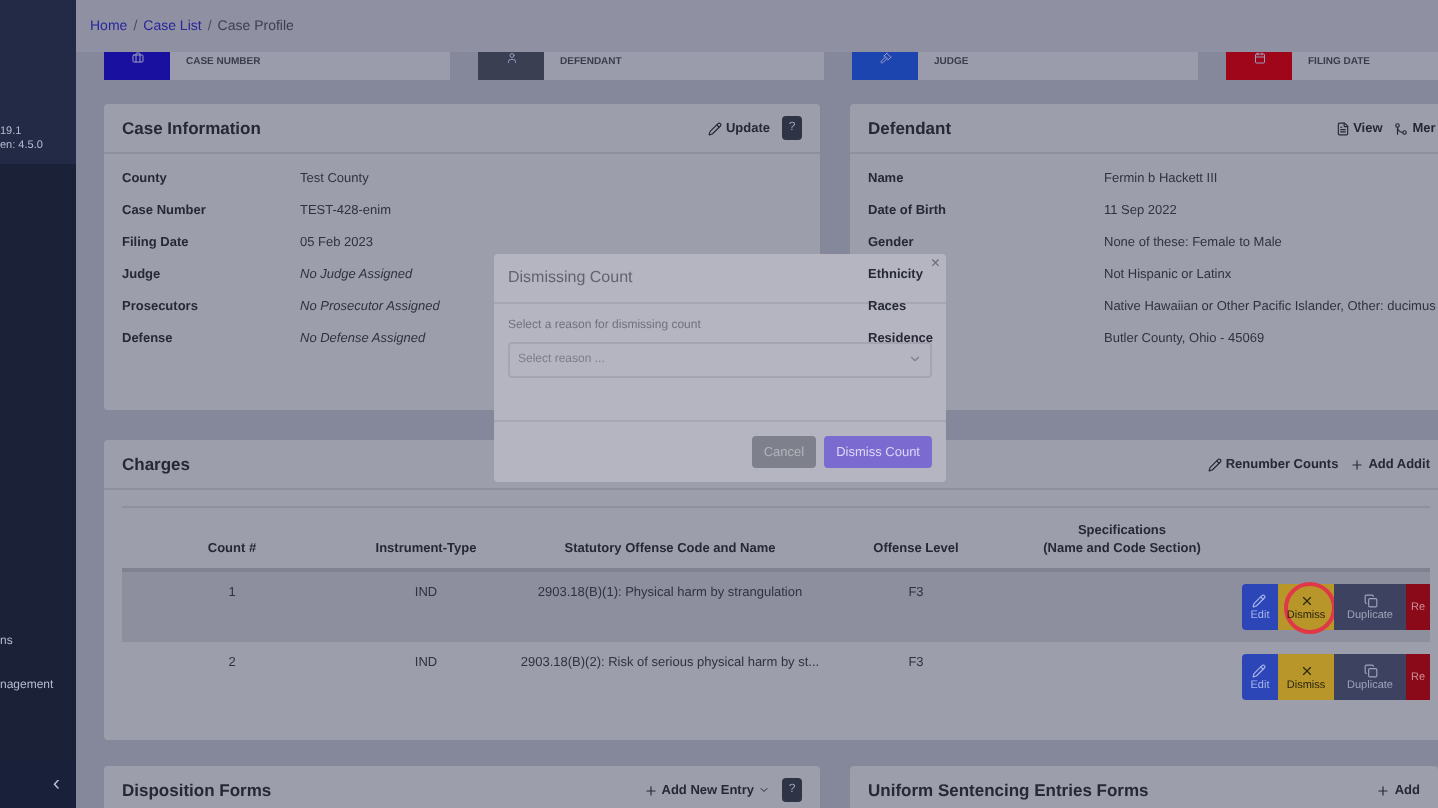 Image resolution: width=1438 pixels, height=808 pixels. I want to click on panel-title: Charges, so click(156, 464).